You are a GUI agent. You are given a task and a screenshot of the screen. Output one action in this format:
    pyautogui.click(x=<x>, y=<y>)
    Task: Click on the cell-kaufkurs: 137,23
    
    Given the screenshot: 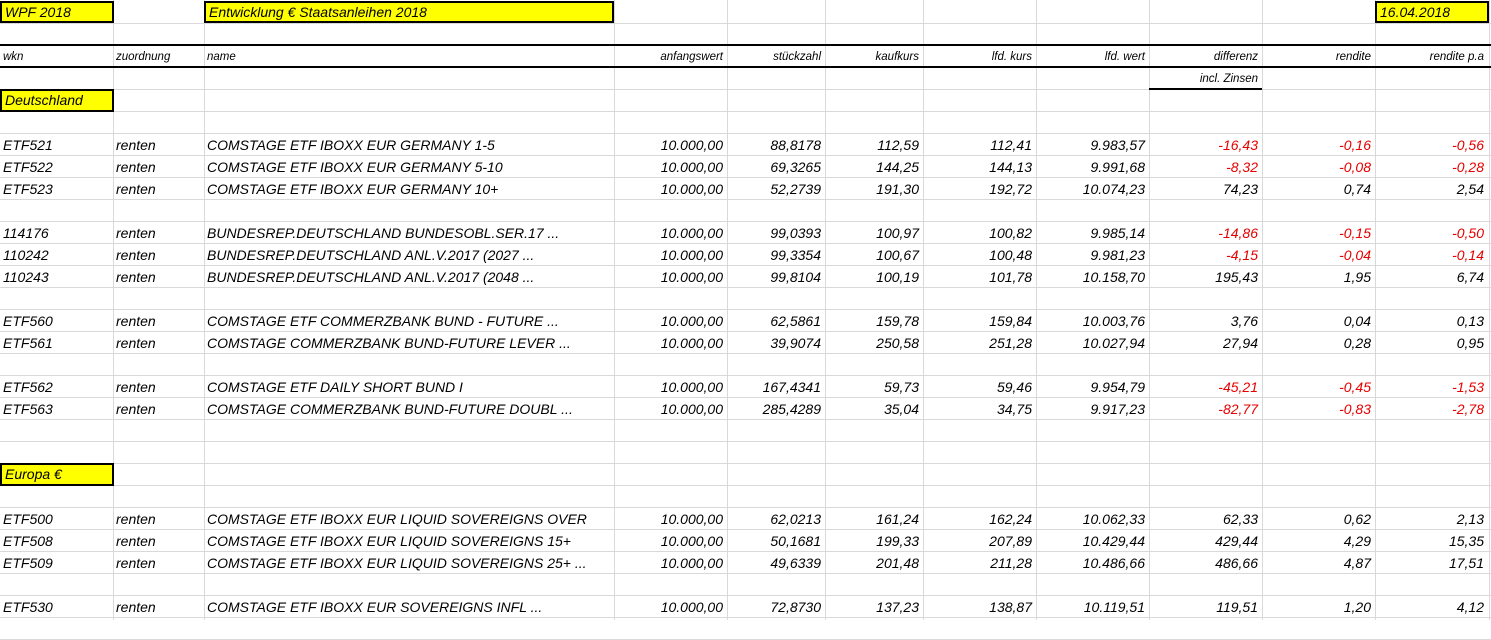 What is the action you would take?
    pyautogui.click(x=874, y=607)
    